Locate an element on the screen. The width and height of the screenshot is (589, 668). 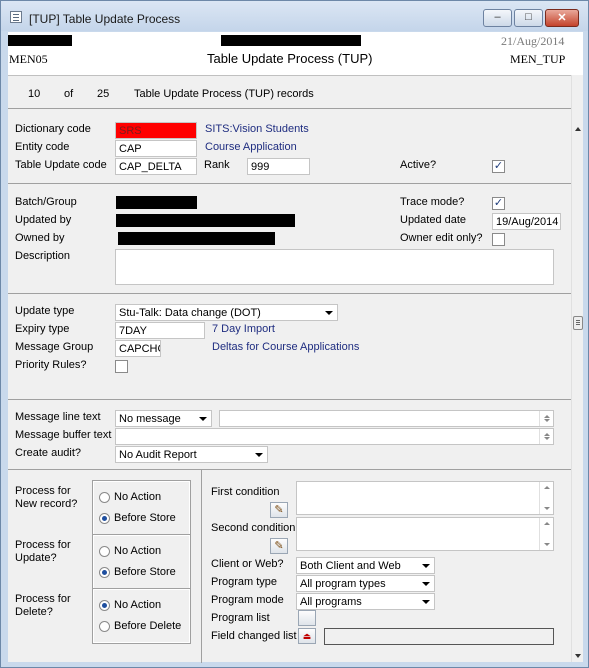
program-mode-label: Program mode is located at coordinates (247, 600).